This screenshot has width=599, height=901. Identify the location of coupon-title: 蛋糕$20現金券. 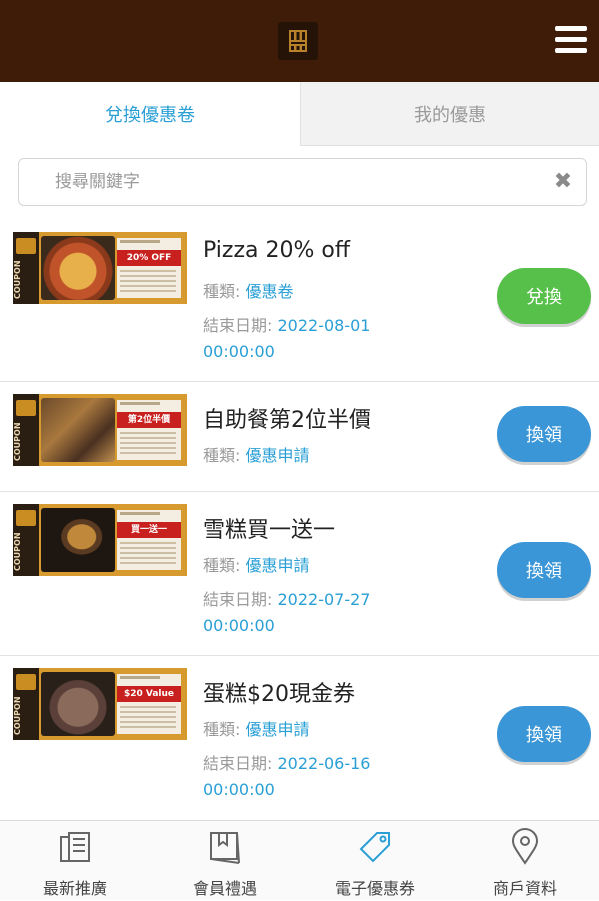
(279, 694).